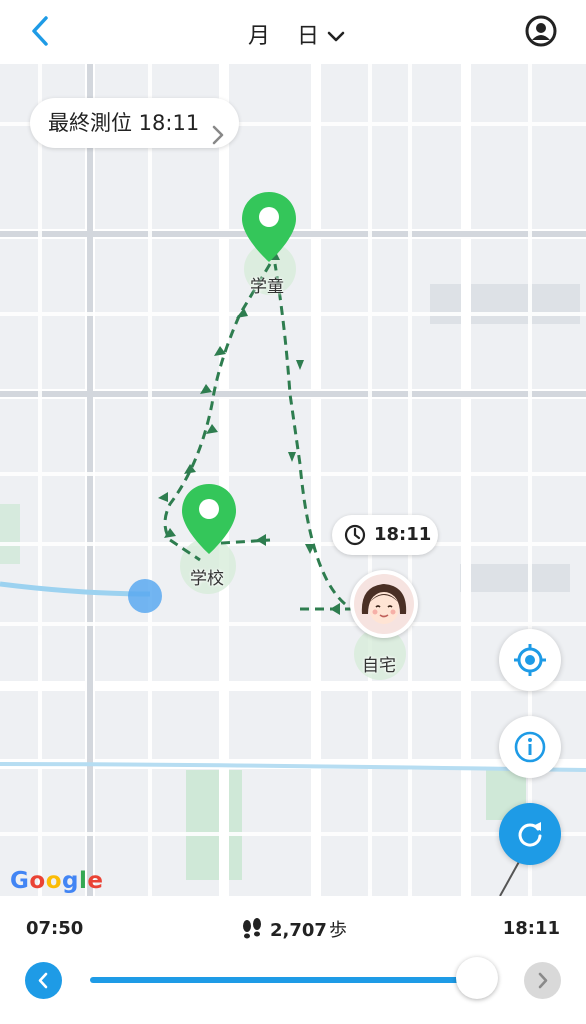  I want to click on previous-button, so click(43, 980).